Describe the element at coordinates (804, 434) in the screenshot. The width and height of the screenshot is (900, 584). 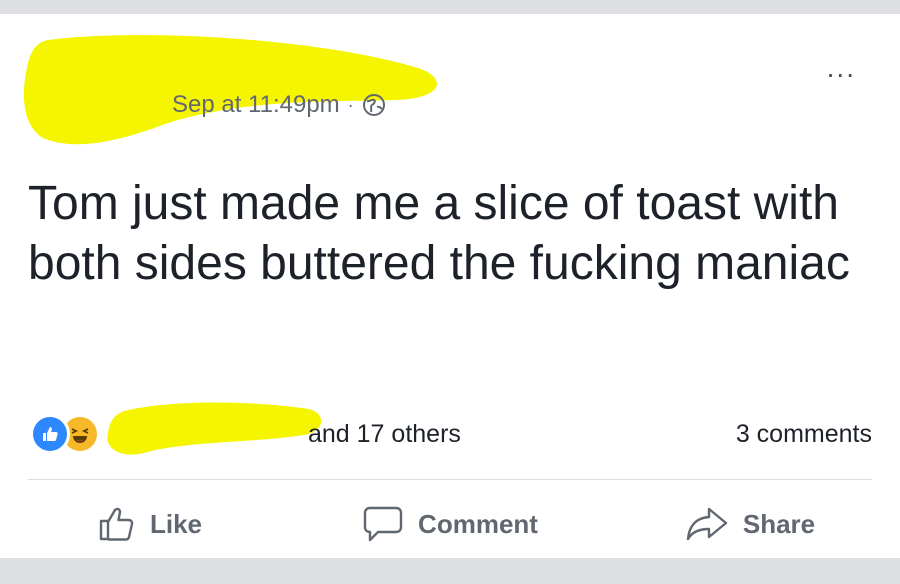
I see `comment-count: 3 comments` at that location.